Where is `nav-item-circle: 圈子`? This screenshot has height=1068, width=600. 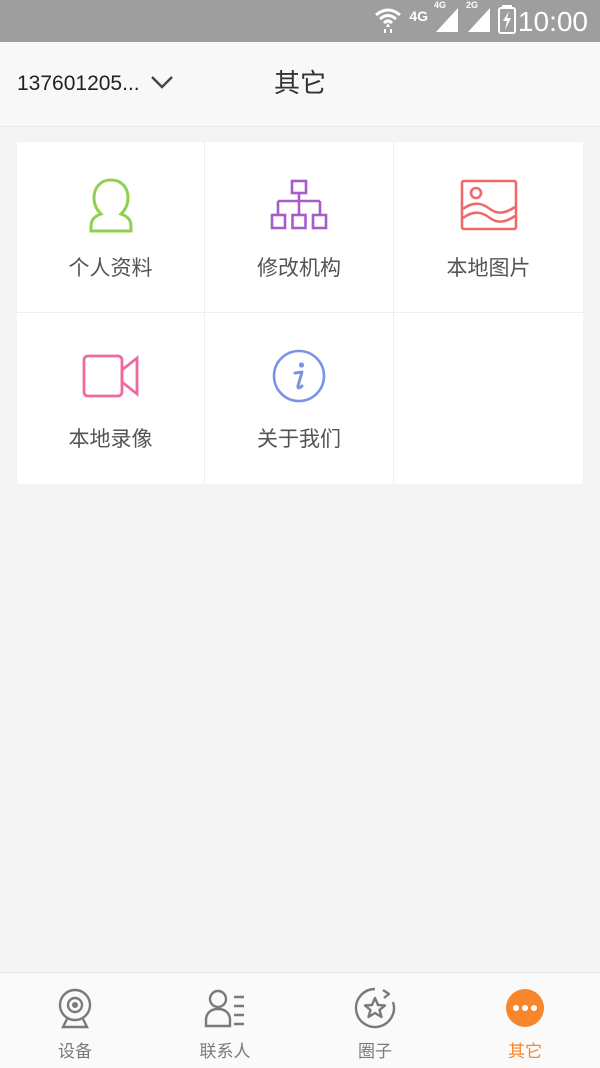 nav-item-circle: 圈子 is located at coordinates (375, 1020).